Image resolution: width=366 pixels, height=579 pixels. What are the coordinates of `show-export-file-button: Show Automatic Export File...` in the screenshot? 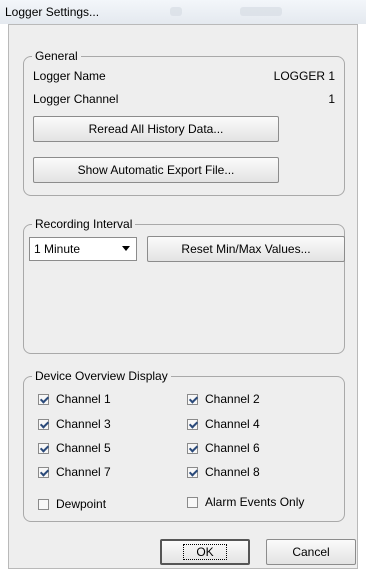 It's located at (156, 170).